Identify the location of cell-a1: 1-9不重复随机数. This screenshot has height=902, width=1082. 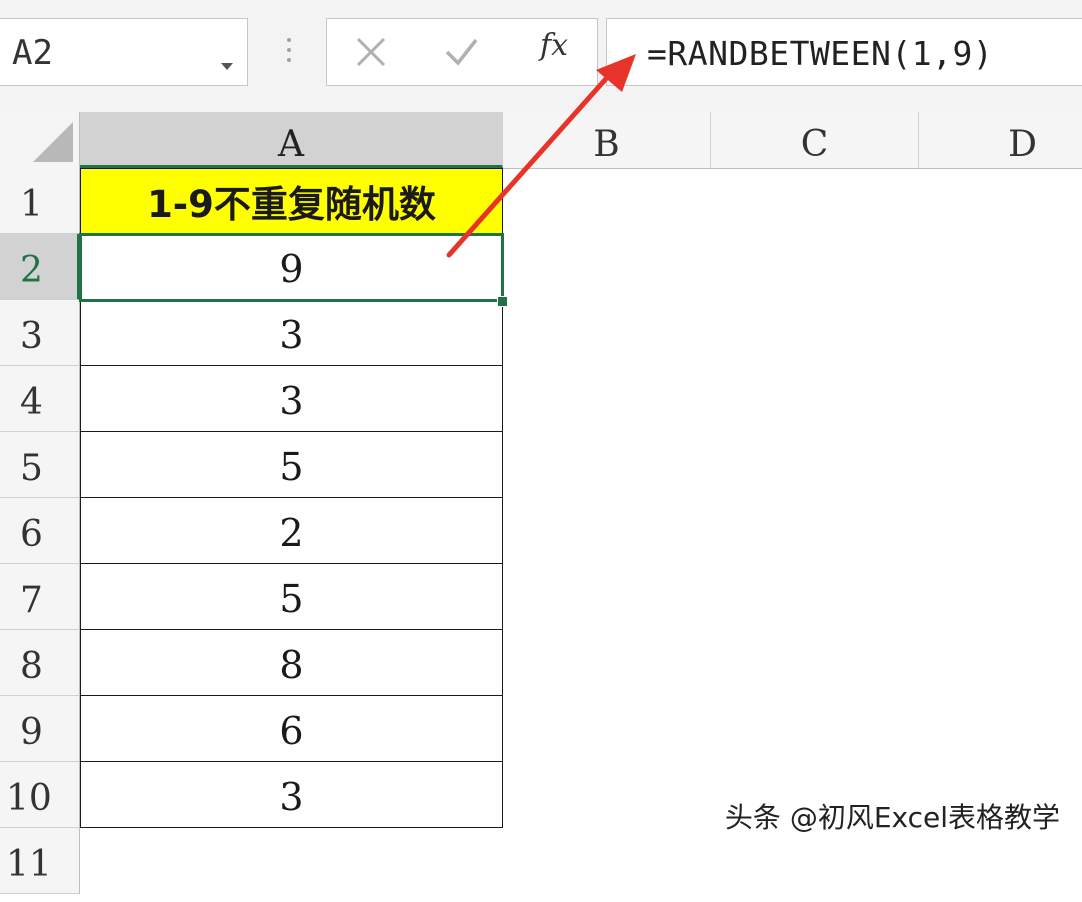
(291, 201).